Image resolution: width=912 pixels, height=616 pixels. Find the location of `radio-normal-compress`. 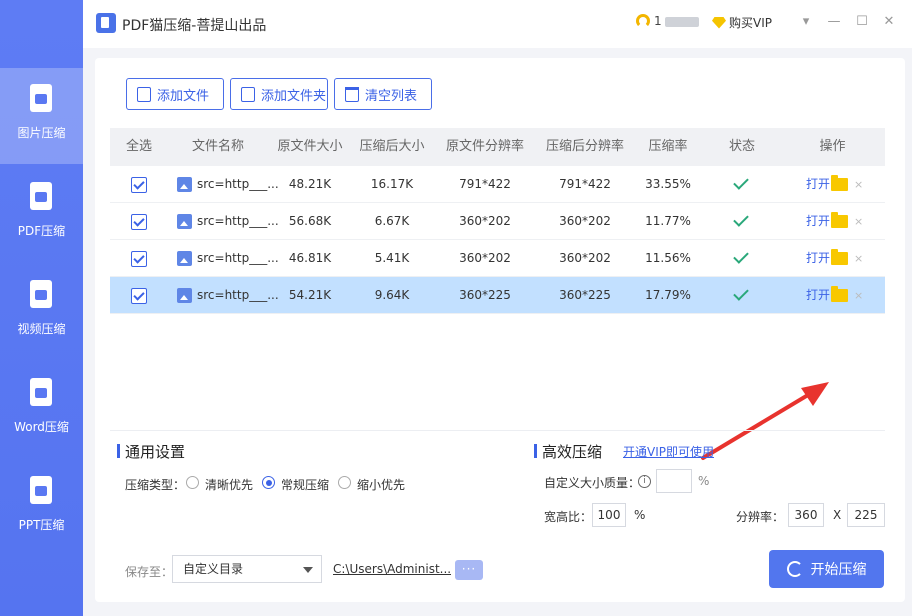

radio-normal-compress is located at coordinates (268, 482).